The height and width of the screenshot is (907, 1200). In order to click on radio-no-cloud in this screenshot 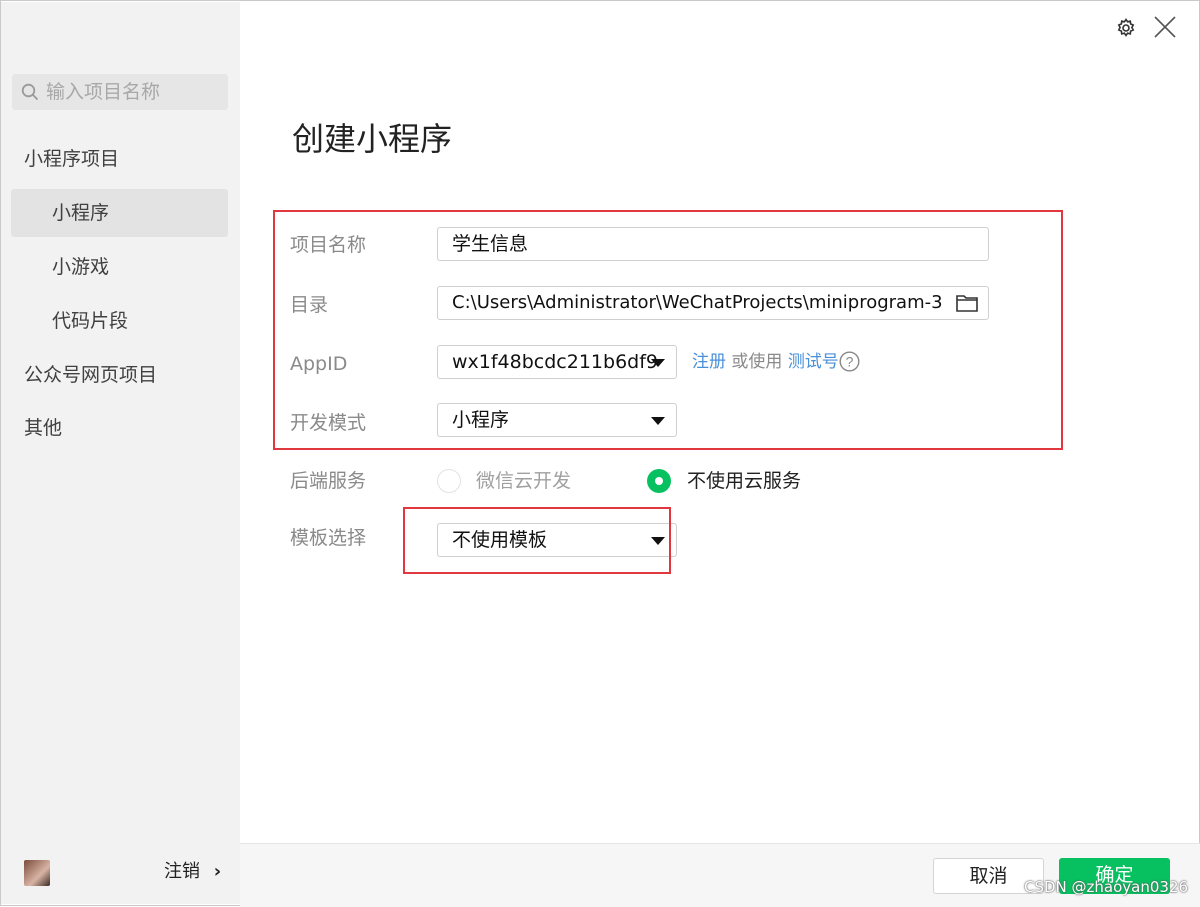, I will do `click(659, 481)`.